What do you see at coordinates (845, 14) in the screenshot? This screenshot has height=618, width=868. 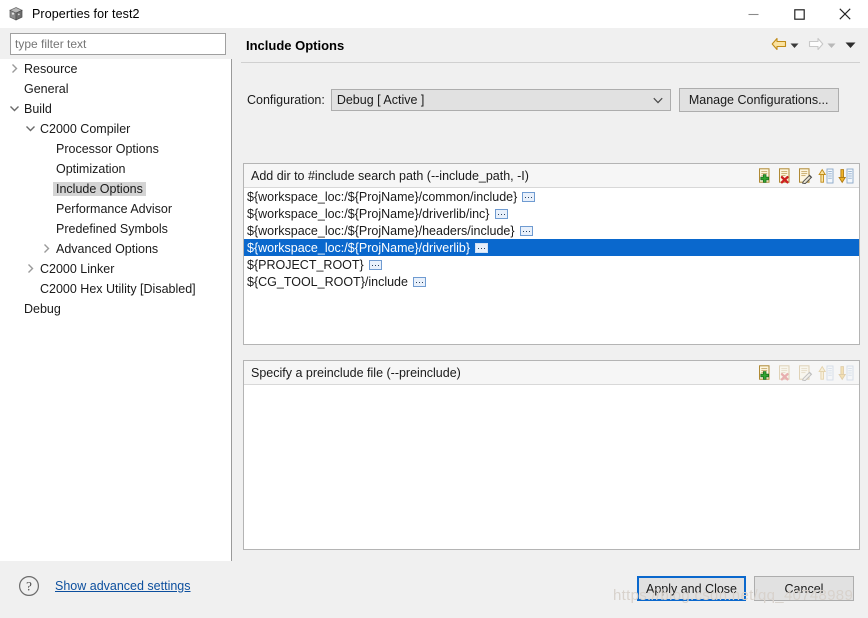 I see `close-button` at bounding box center [845, 14].